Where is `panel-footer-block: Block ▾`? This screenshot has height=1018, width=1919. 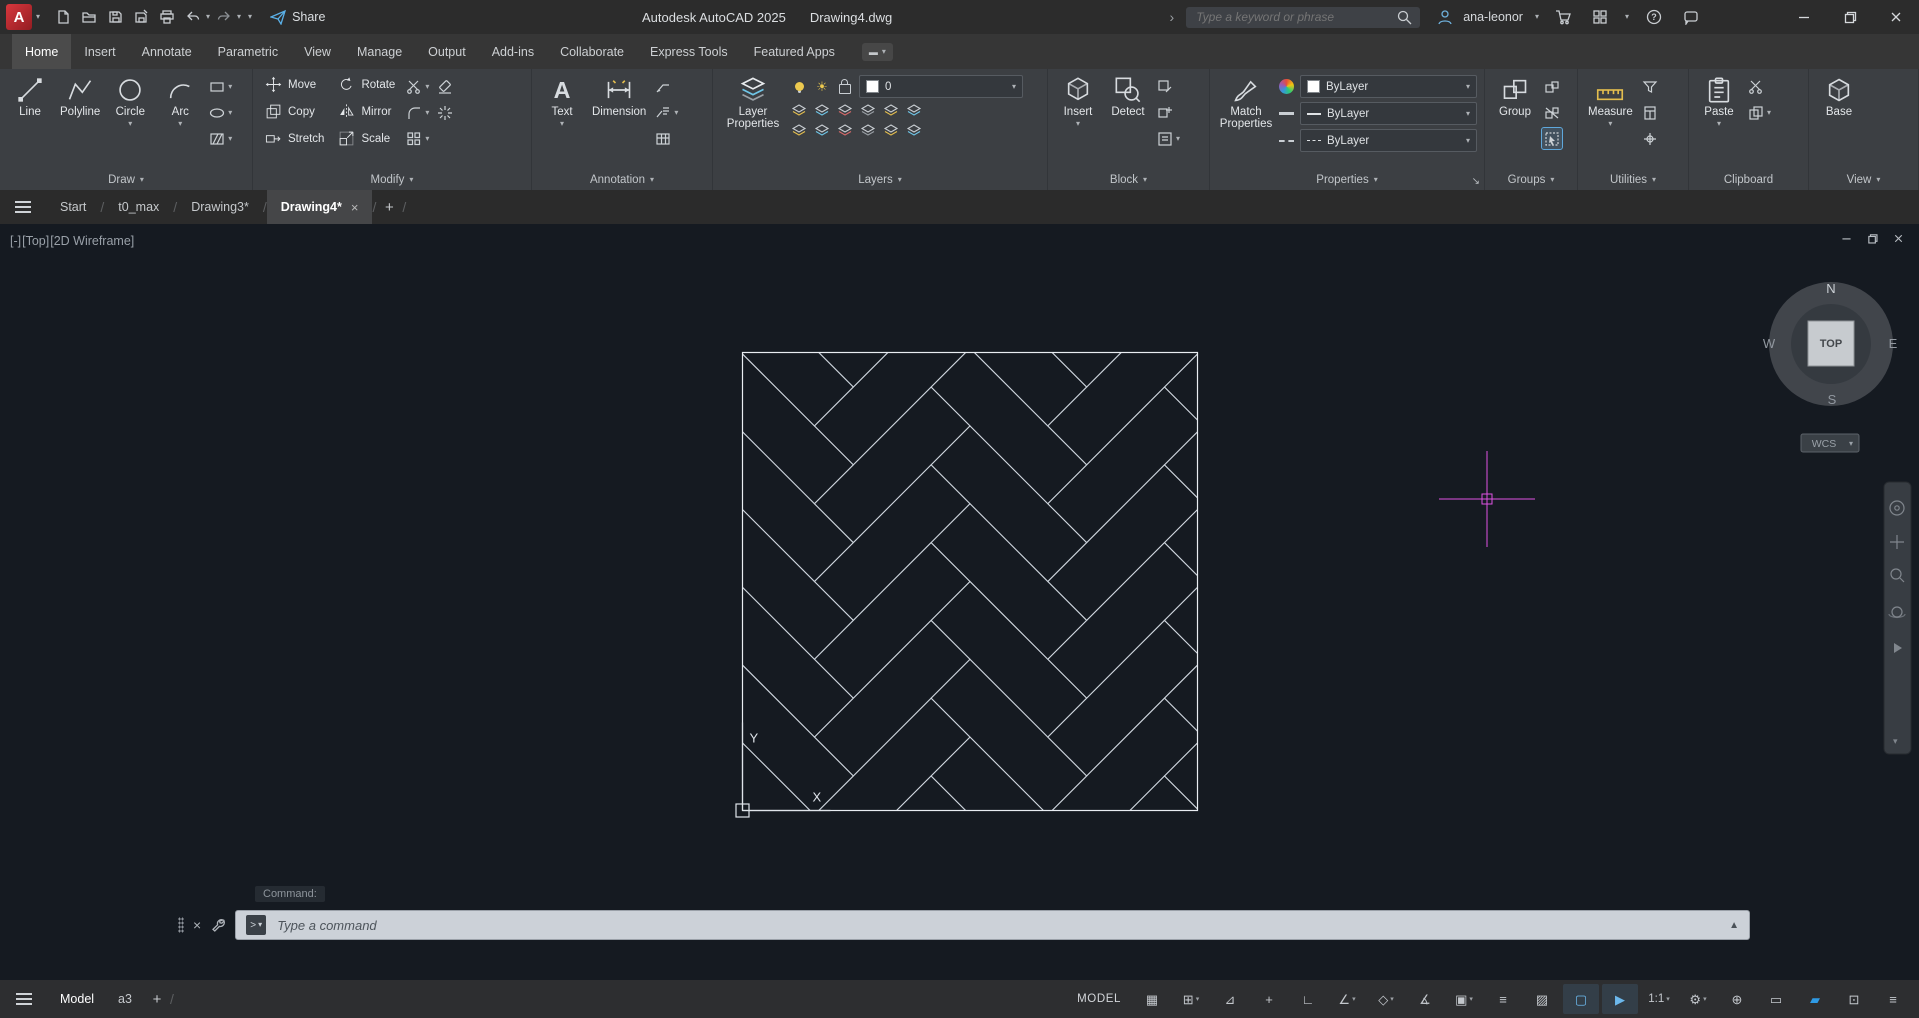 panel-footer-block: Block ▾ is located at coordinates (1128, 179).